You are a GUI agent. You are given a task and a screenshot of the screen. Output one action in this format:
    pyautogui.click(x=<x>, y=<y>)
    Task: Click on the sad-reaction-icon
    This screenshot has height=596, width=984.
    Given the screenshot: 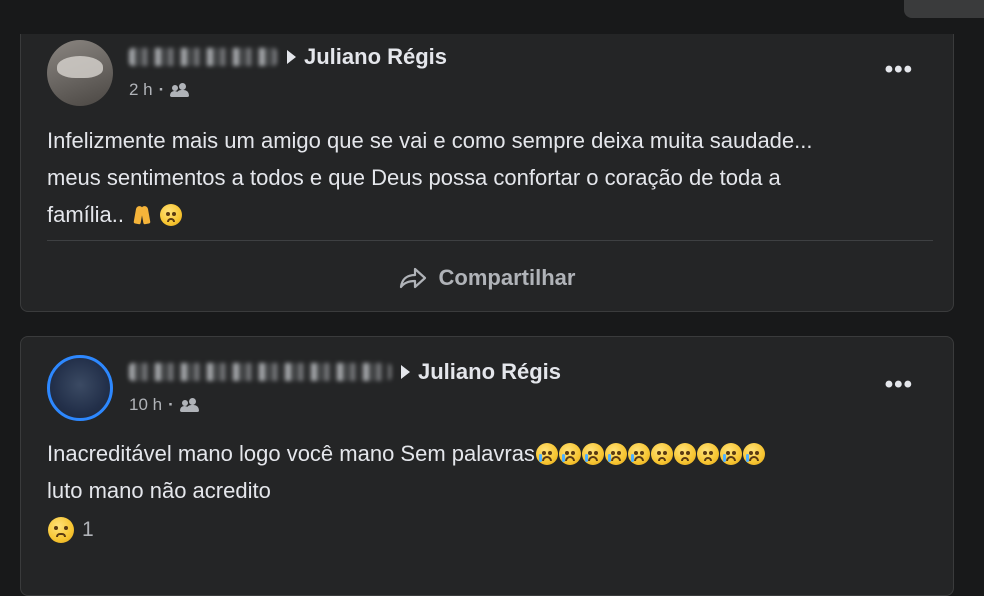 What is the action you would take?
    pyautogui.click(x=61, y=530)
    